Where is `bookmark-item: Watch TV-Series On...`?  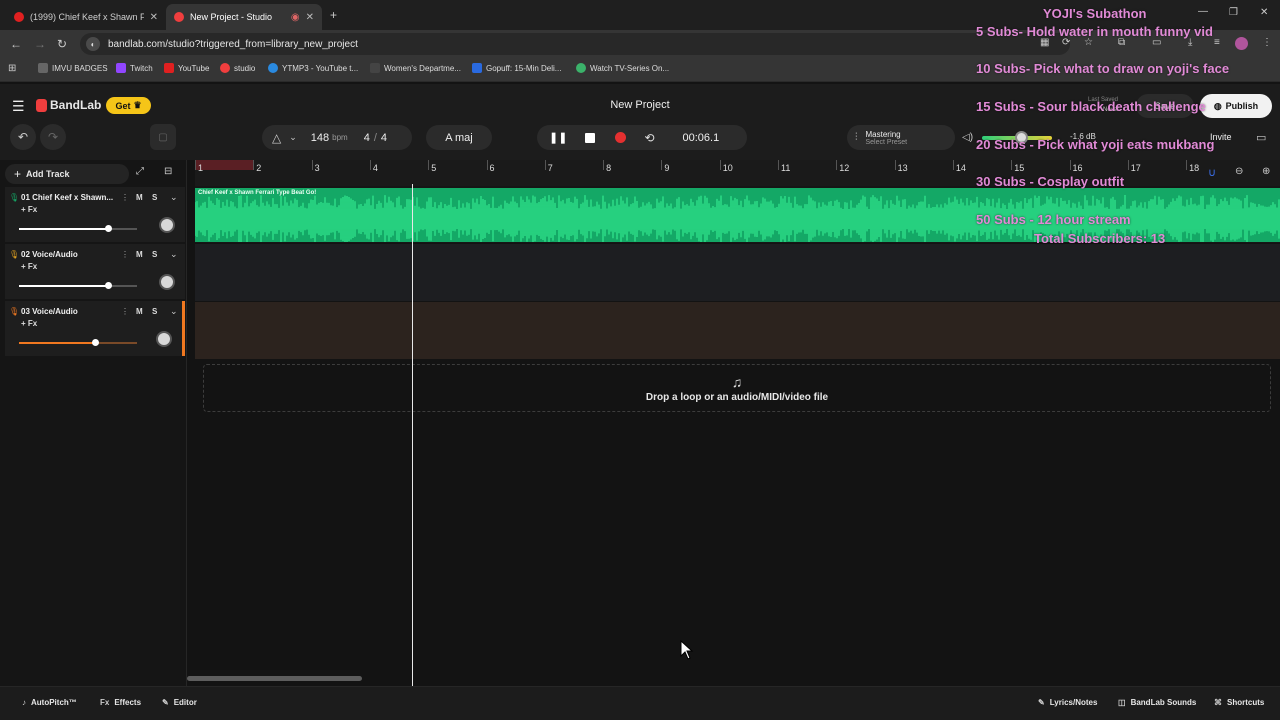
bookmark-item: Watch TV-Series On... is located at coordinates (622, 68).